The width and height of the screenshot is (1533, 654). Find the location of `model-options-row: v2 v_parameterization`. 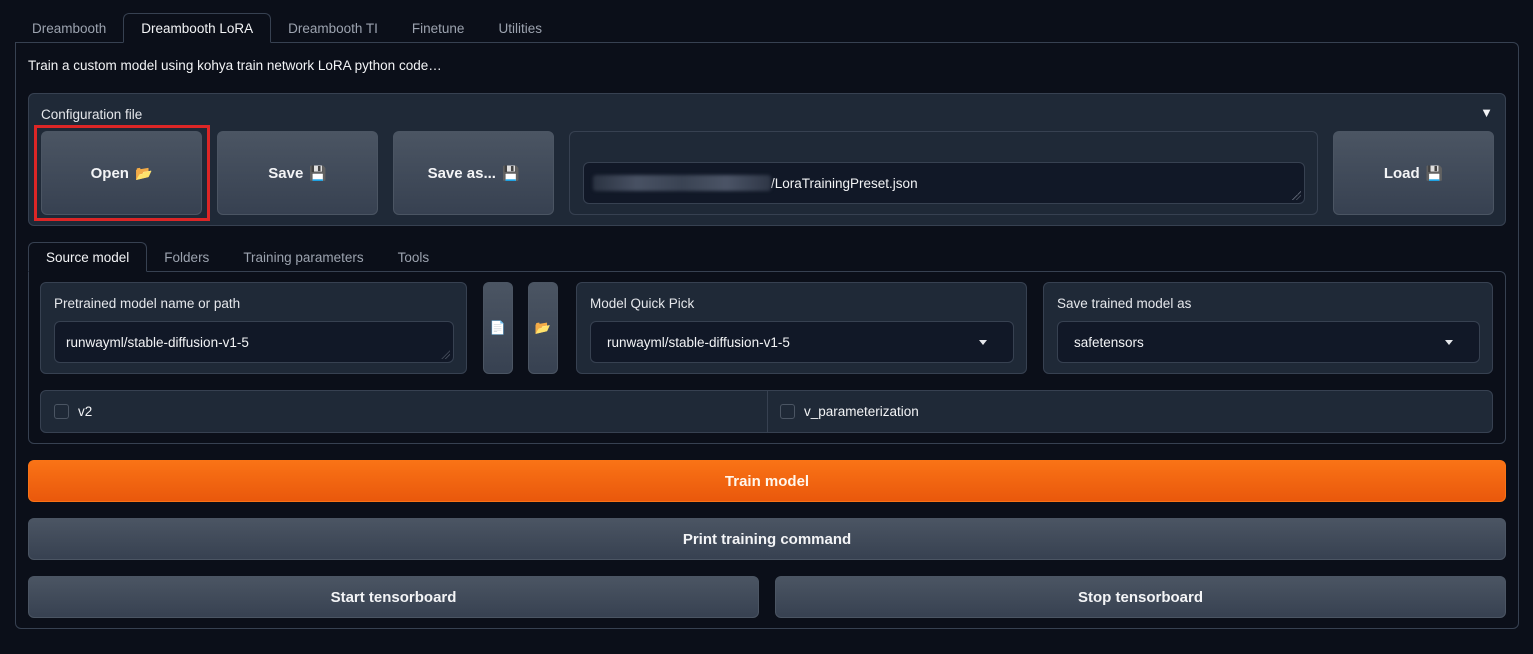

model-options-row: v2 v_parameterization is located at coordinates (766, 411).